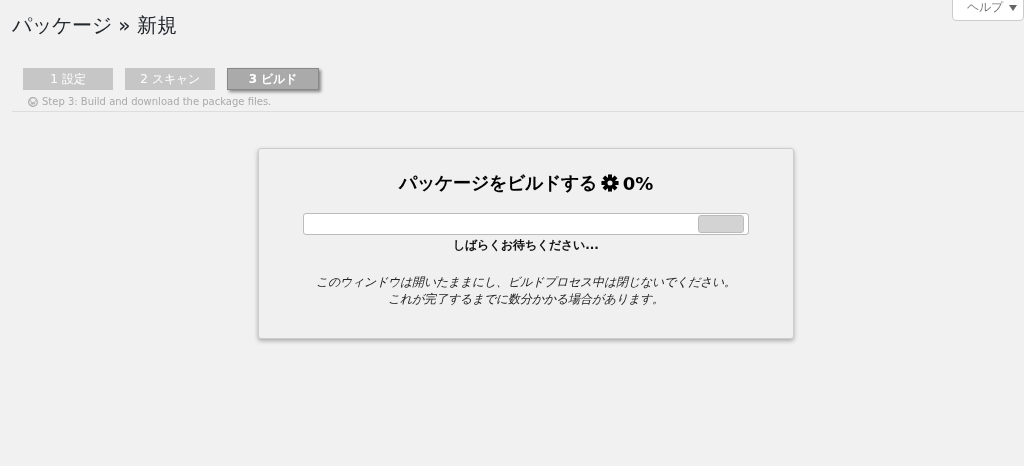 This screenshot has height=466, width=1024. Describe the element at coordinates (526, 282) in the screenshot. I see `notice-text: このウィンドウは開いたままにし、ビルドプロセス中は閉じないでください。` at that location.